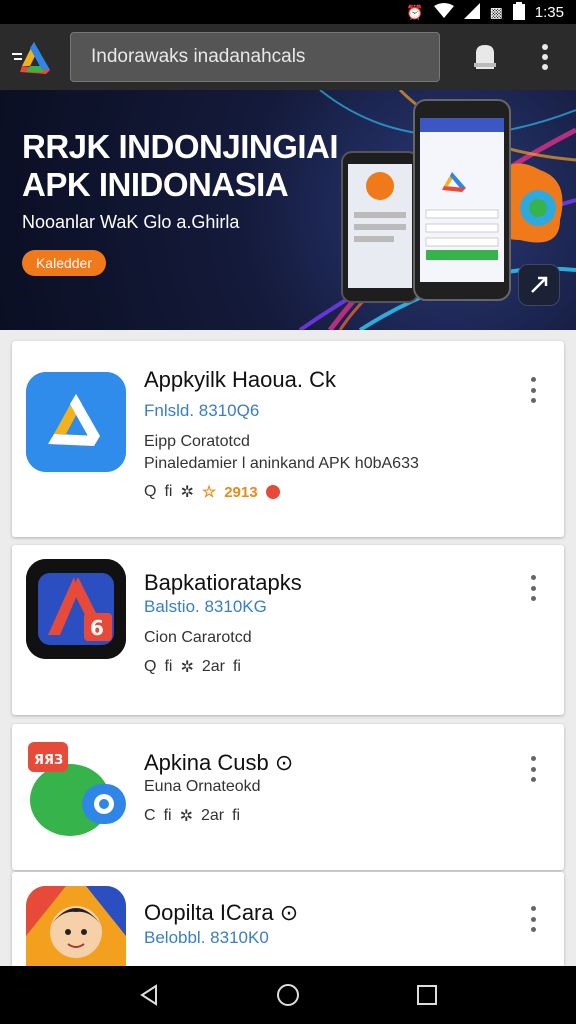 The height and width of the screenshot is (1024, 576). Describe the element at coordinates (545, 57) in the screenshot. I see `more-vert-icon` at that location.